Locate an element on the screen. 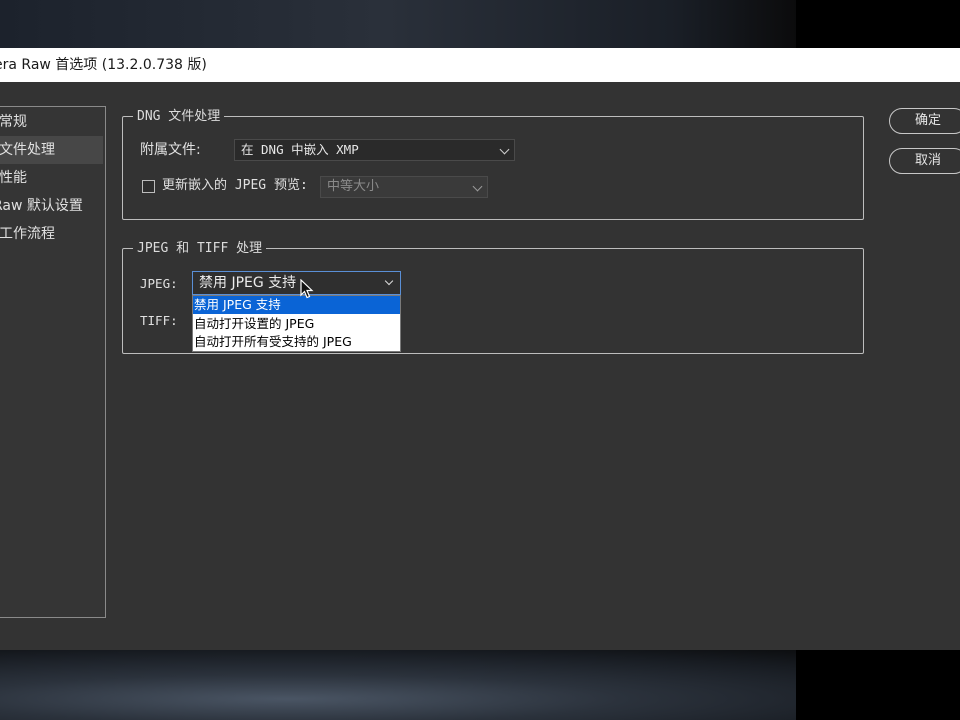 This screenshot has height=720, width=960. jpeg-label: JPEG: is located at coordinates (159, 283).